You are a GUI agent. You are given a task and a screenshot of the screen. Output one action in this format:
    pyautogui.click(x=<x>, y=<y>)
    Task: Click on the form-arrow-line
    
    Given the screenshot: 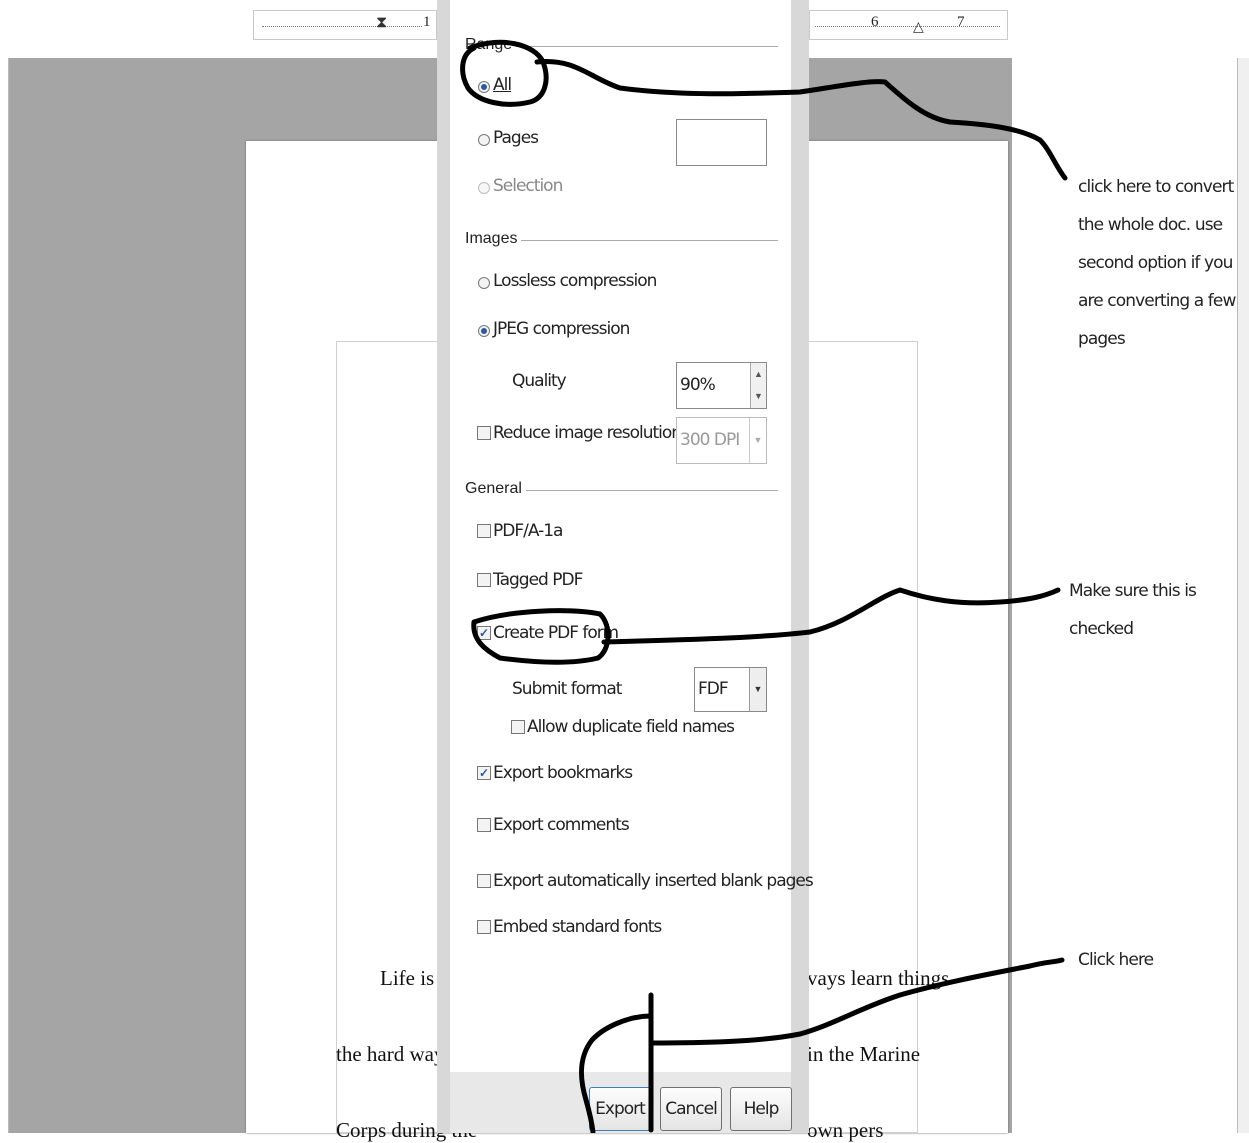 What is the action you would take?
    pyautogui.click(x=831, y=616)
    